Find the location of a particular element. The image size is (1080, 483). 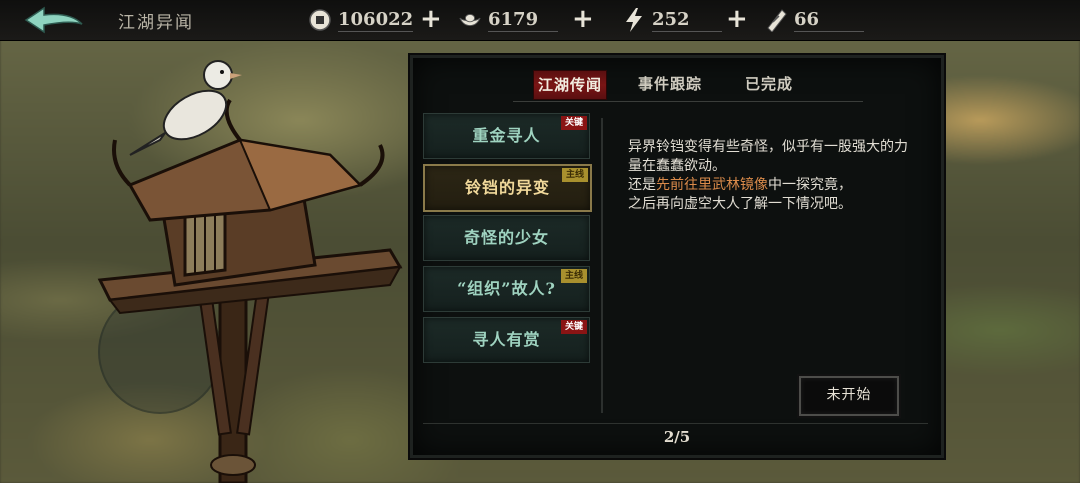

description-line: 之后再向虚空大人了解一下情况吧。 is located at coordinates (740, 204).